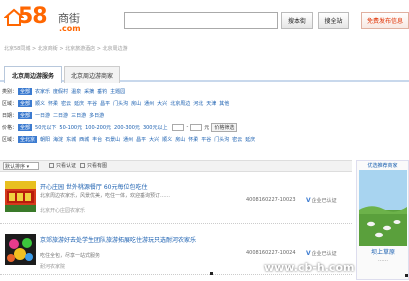 The height and width of the screenshot is (281, 409). What do you see at coordinates (70, 28) in the screenshot?
I see `logo-domain: .com` at bounding box center [70, 28].